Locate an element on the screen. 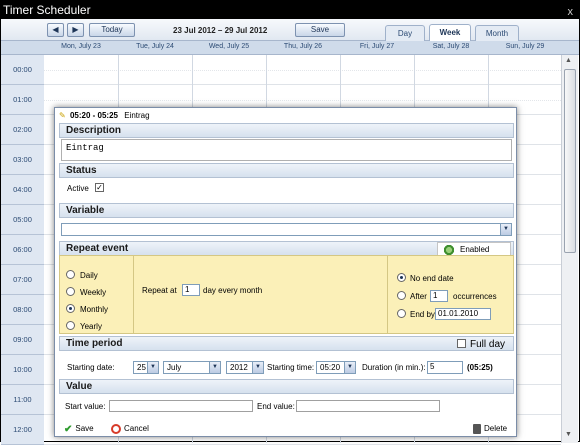  description-textarea: Eintrag is located at coordinates (286, 150).